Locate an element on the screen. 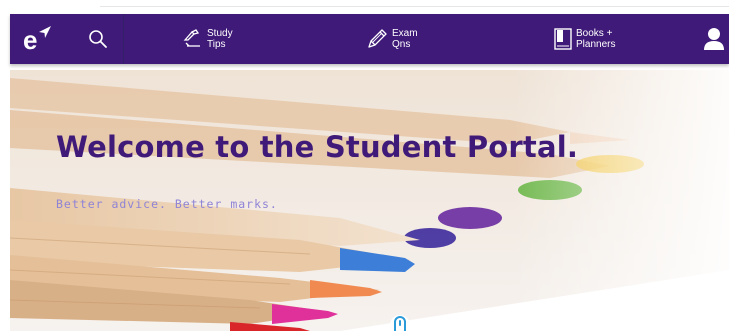 The height and width of the screenshot is (331, 729). search-icon is located at coordinates (97, 39).